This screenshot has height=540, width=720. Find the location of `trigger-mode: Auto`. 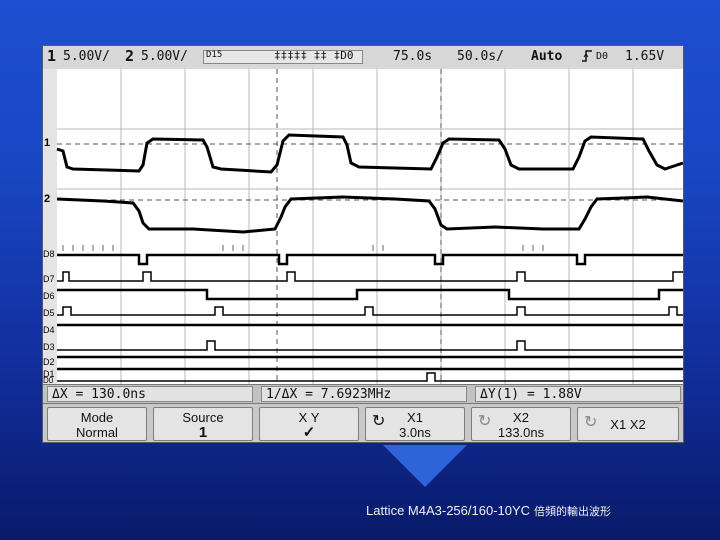

trigger-mode: Auto is located at coordinates (547, 56).